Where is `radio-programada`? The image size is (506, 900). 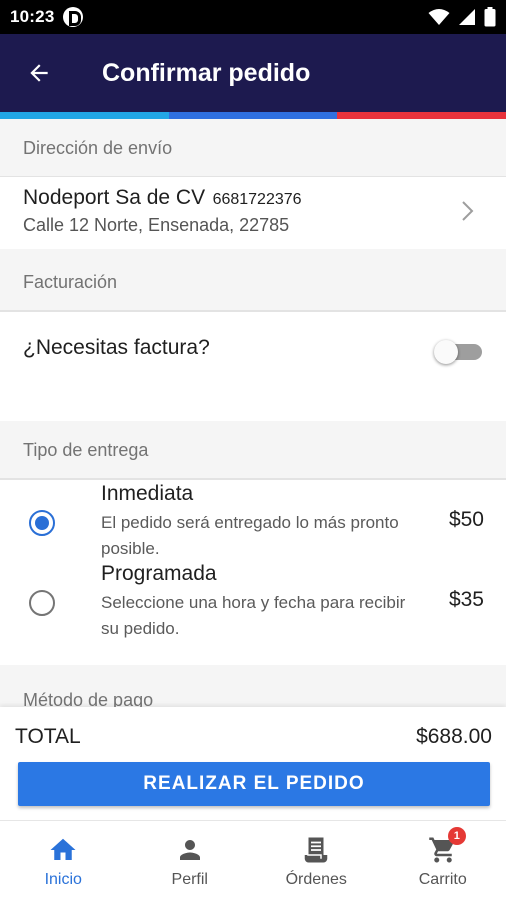
radio-programada is located at coordinates (42, 603).